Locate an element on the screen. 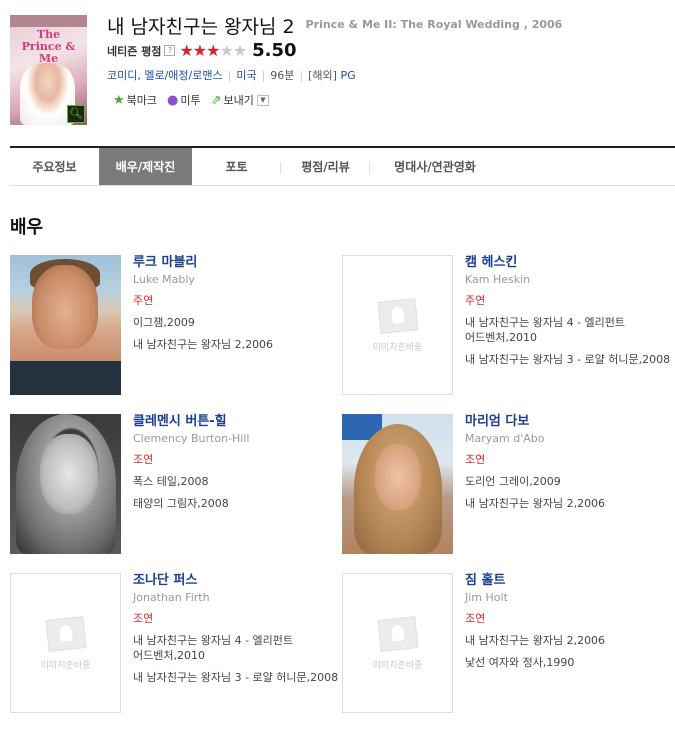 Image resolution: width=675 pixels, height=737 pixels. tab-label: 배우/제작진 is located at coordinates (145, 167).